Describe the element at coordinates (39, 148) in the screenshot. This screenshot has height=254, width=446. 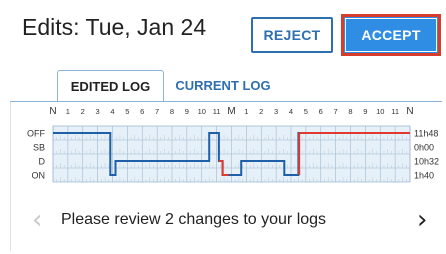
I see `status-row-label: SB` at that location.